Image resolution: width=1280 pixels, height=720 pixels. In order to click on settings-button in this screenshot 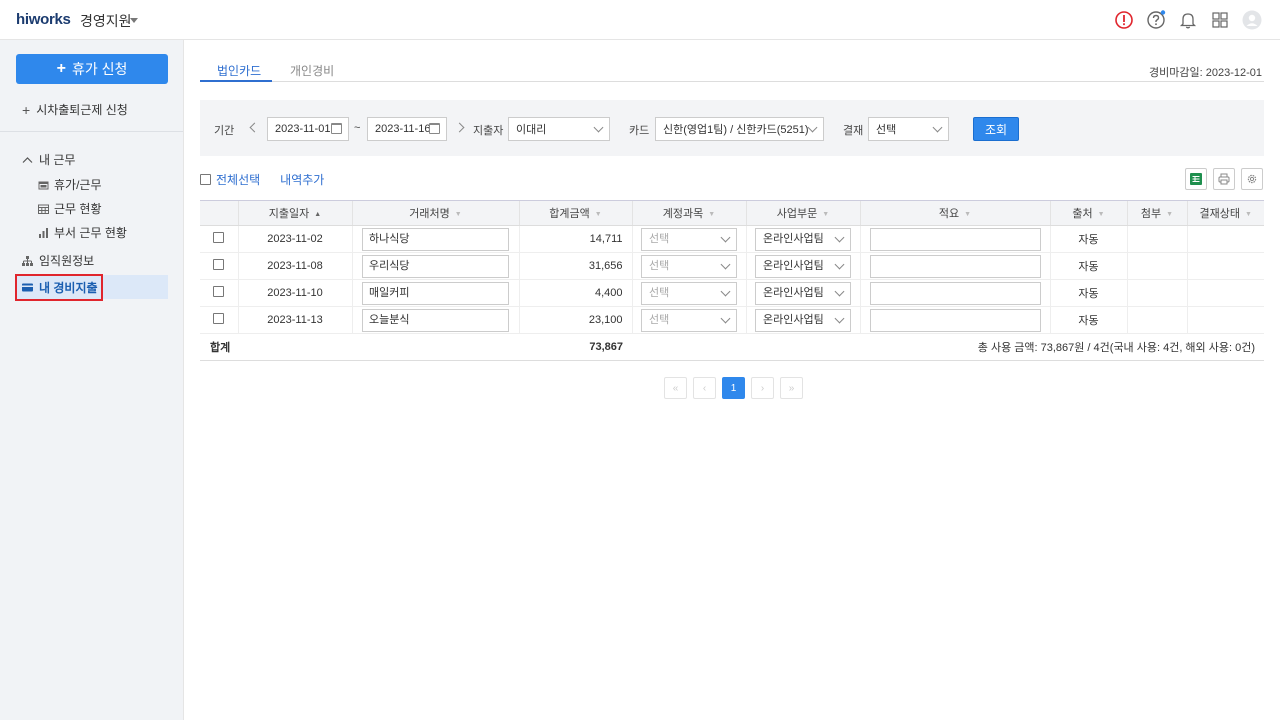, I will do `click(1252, 179)`.